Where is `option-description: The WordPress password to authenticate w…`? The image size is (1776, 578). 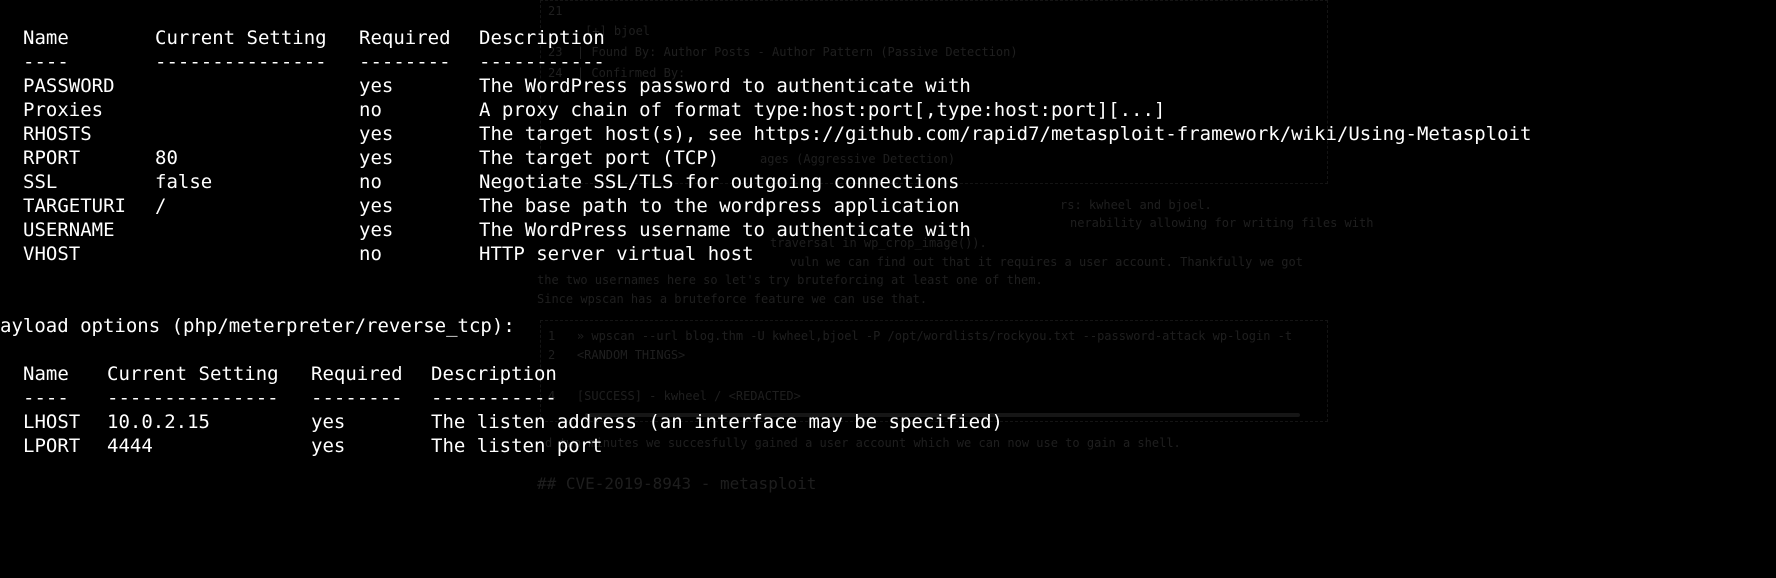
option-description: The WordPress password to authenticate w… is located at coordinates (725, 86).